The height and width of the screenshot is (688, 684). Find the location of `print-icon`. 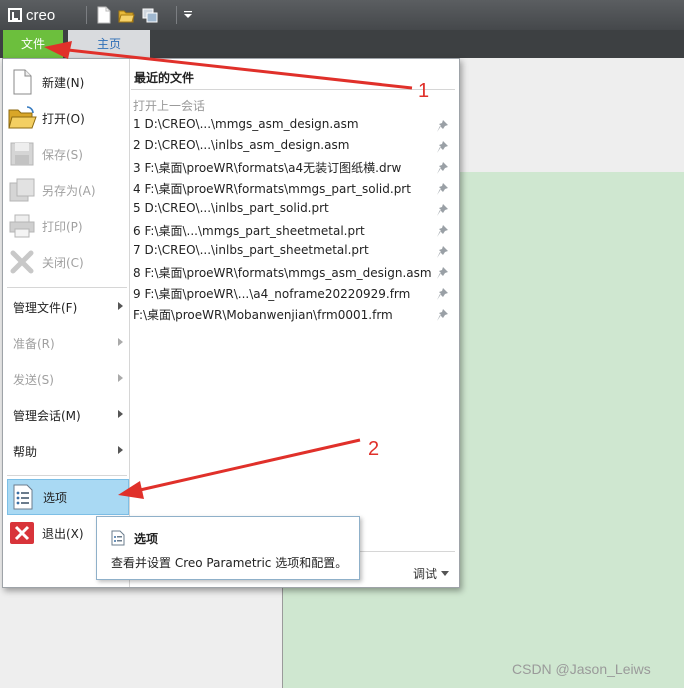

print-icon is located at coordinates (22, 226).